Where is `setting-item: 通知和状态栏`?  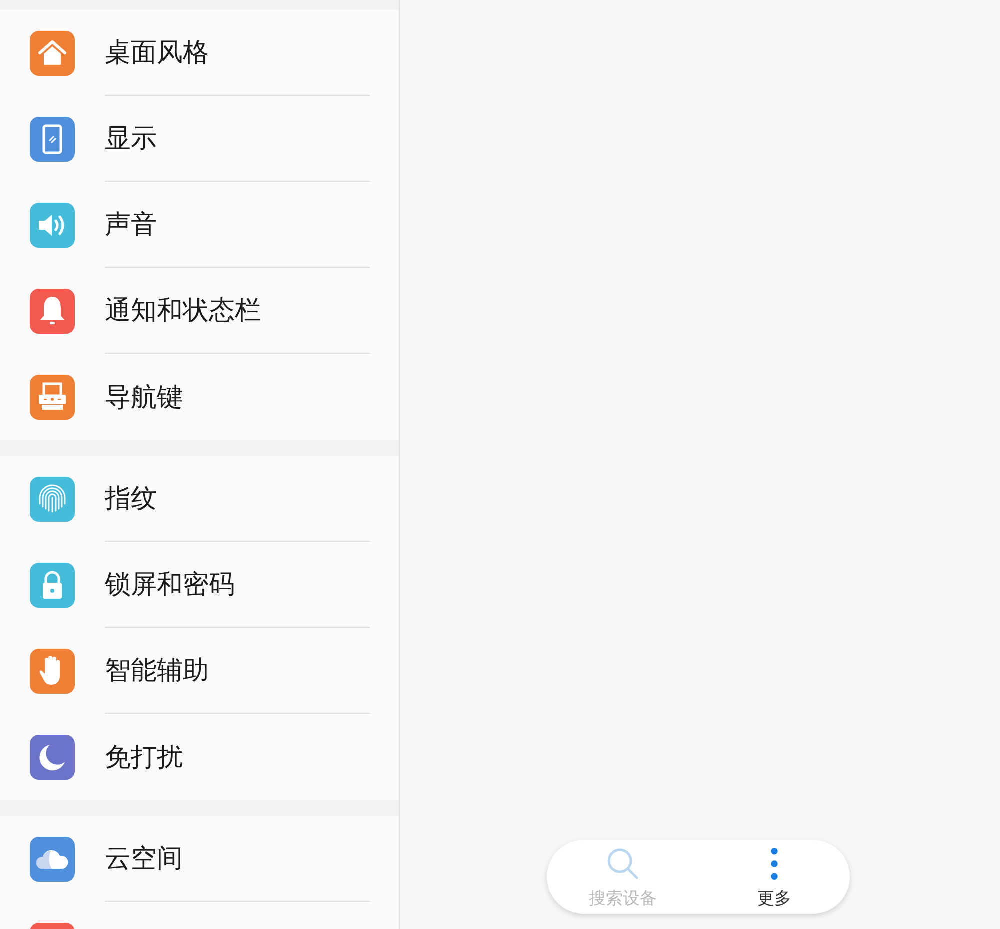
setting-item: 通知和状态栏 is located at coordinates (183, 310).